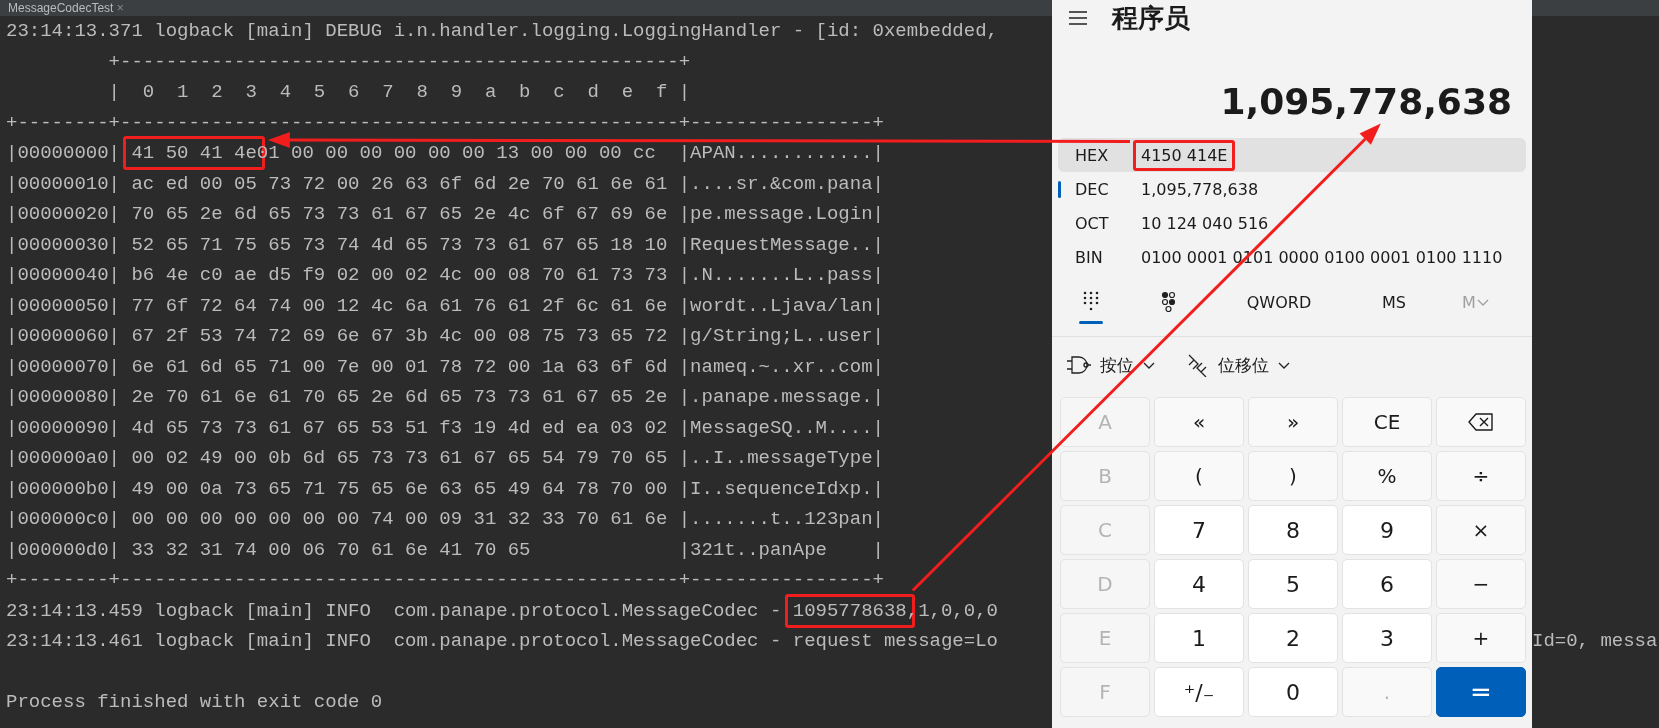 This screenshot has width=1659, height=728. I want to click on hex-address: |00000070|, so click(63, 366).